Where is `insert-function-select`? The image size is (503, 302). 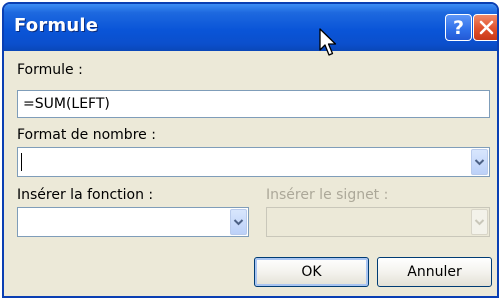 insert-function-select is located at coordinates (133, 222).